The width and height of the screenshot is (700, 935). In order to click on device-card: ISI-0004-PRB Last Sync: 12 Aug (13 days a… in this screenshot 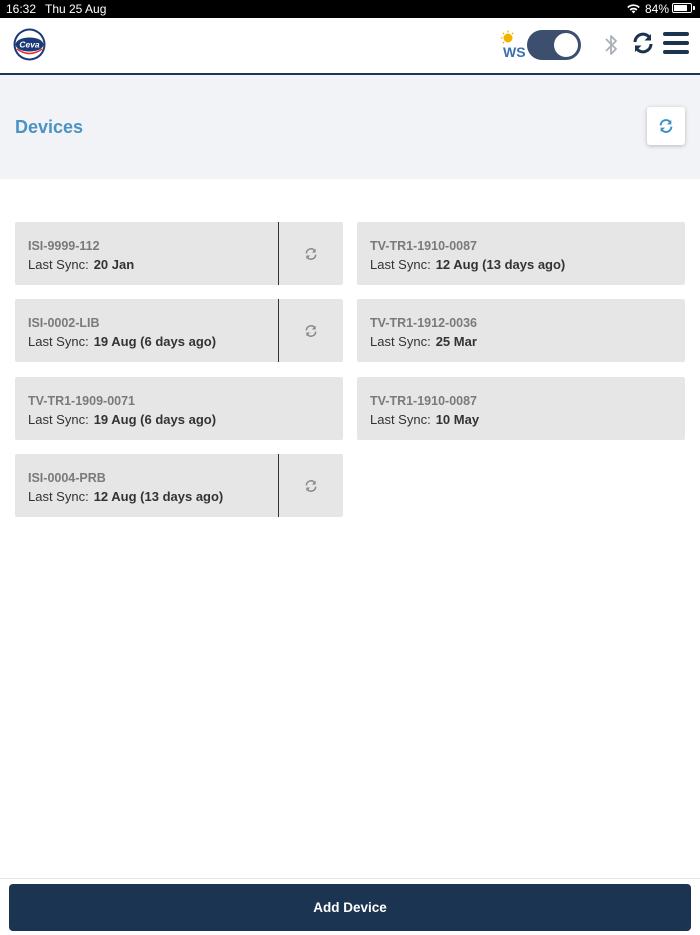, I will do `click(179, 485)`.